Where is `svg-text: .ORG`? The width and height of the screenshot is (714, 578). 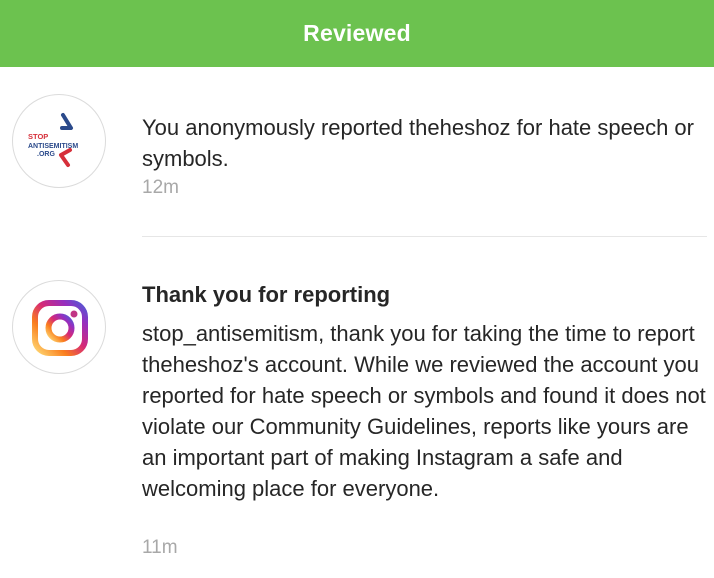 svg-text: .ORG is located at coordinates (46, 154).